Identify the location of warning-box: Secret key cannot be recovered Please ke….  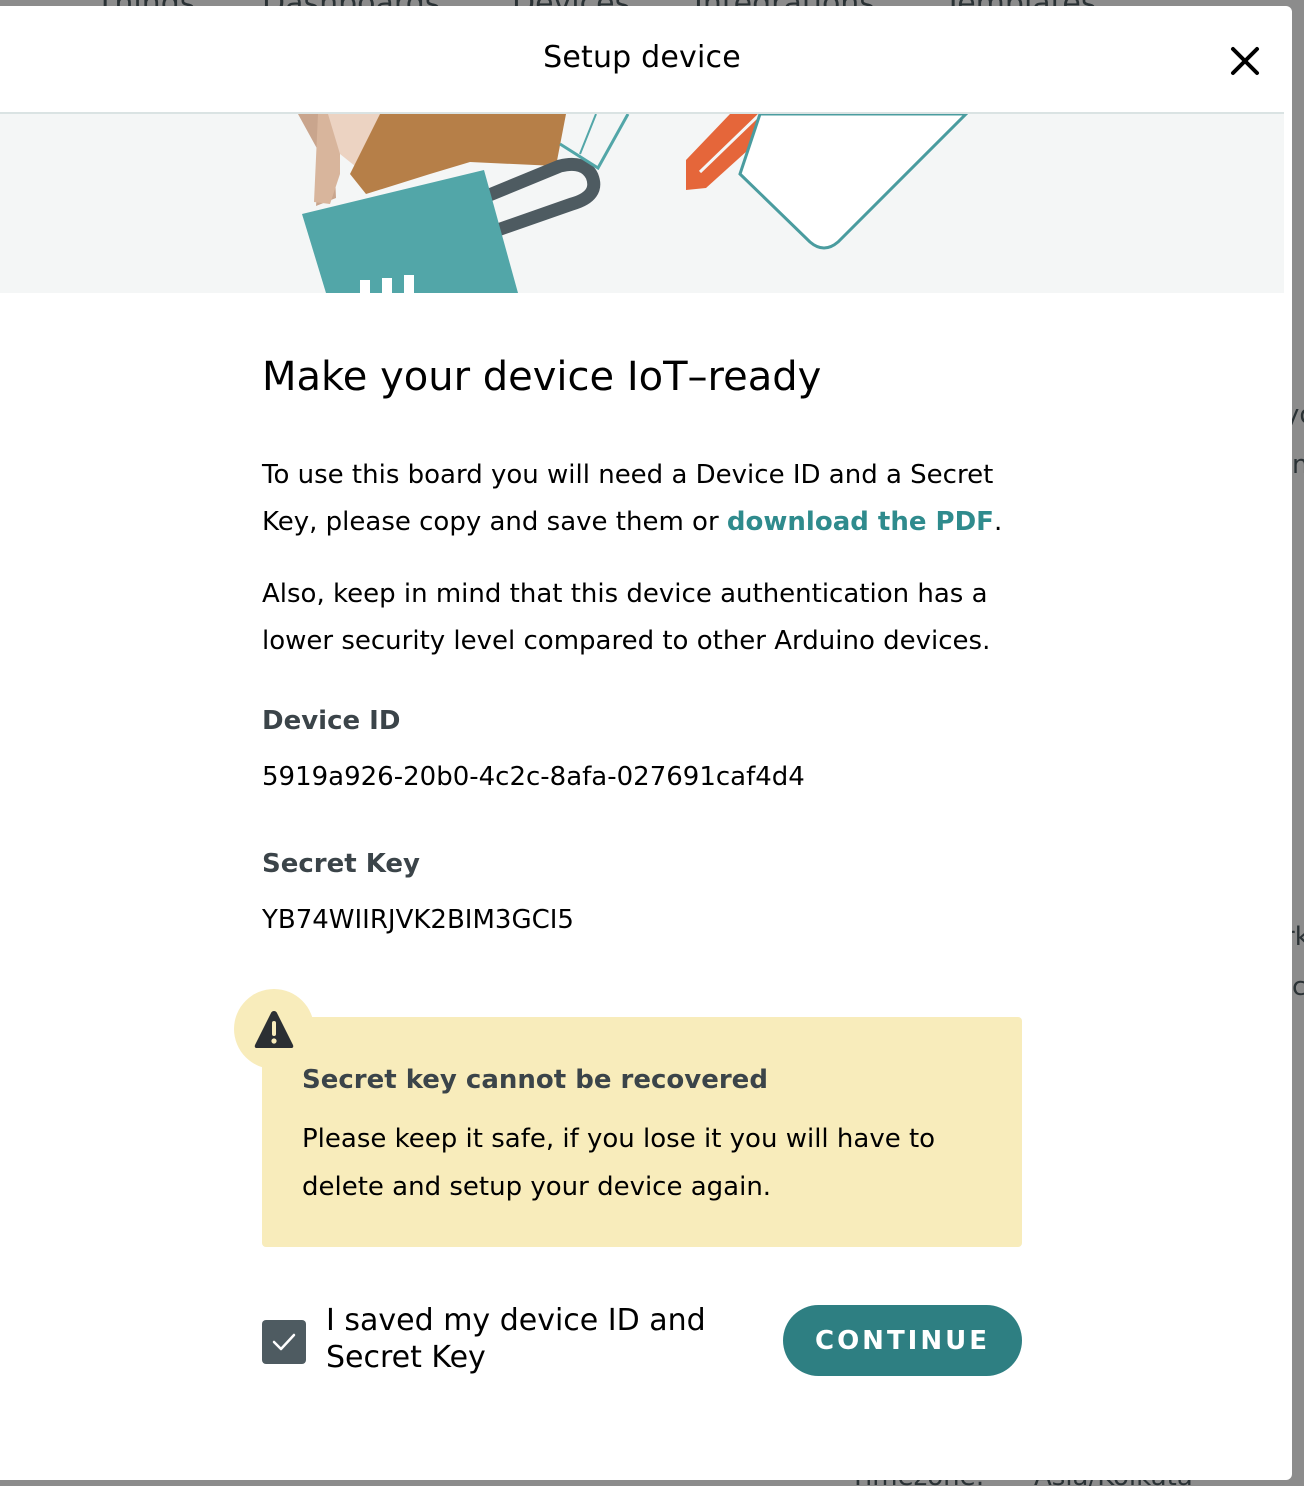
(642, 1132).